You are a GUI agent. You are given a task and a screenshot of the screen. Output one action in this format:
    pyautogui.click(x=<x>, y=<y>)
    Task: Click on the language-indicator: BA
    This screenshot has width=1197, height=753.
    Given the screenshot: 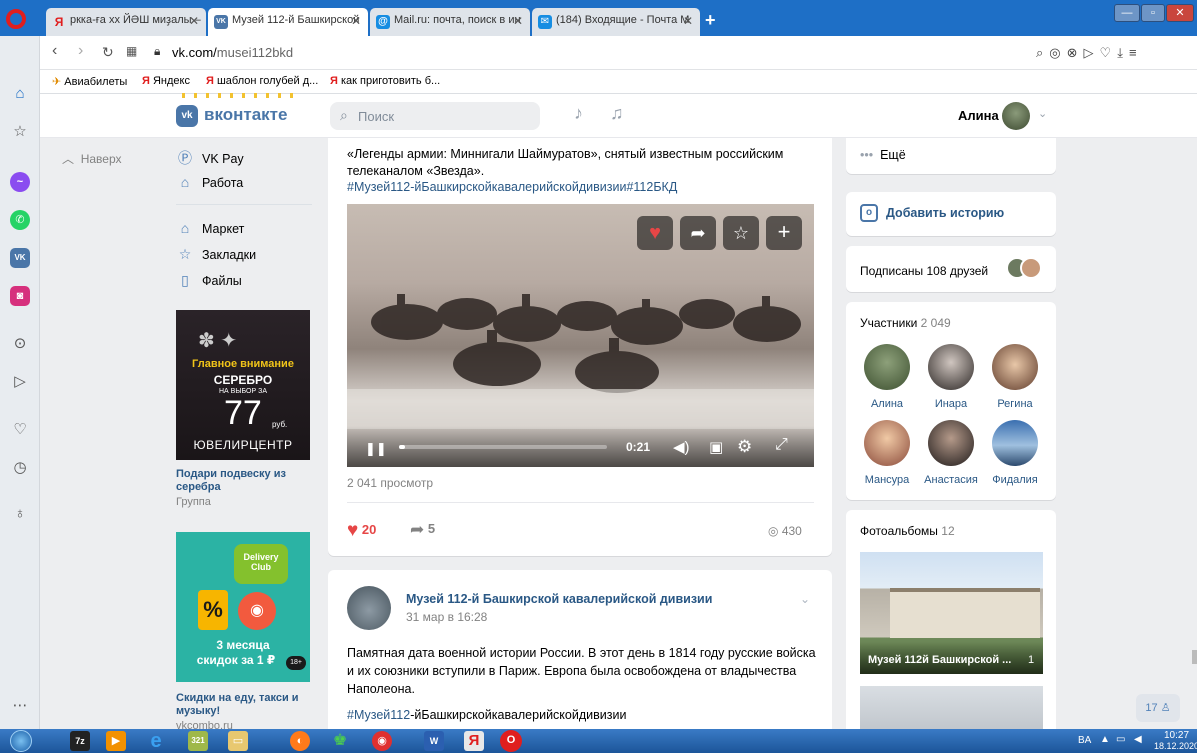 What is the action you would take?
    pyautogui.click(x=1084, y=740)
    